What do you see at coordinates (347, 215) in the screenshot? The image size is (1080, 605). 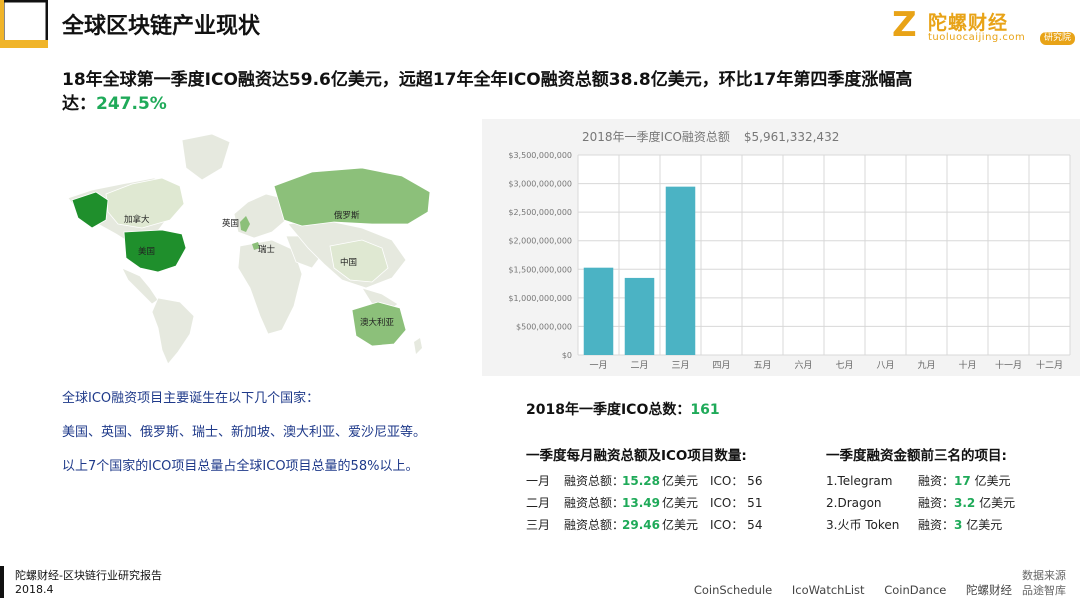 I see `map-label-russia: 俄罗斯` at bounding box center [347, 215].